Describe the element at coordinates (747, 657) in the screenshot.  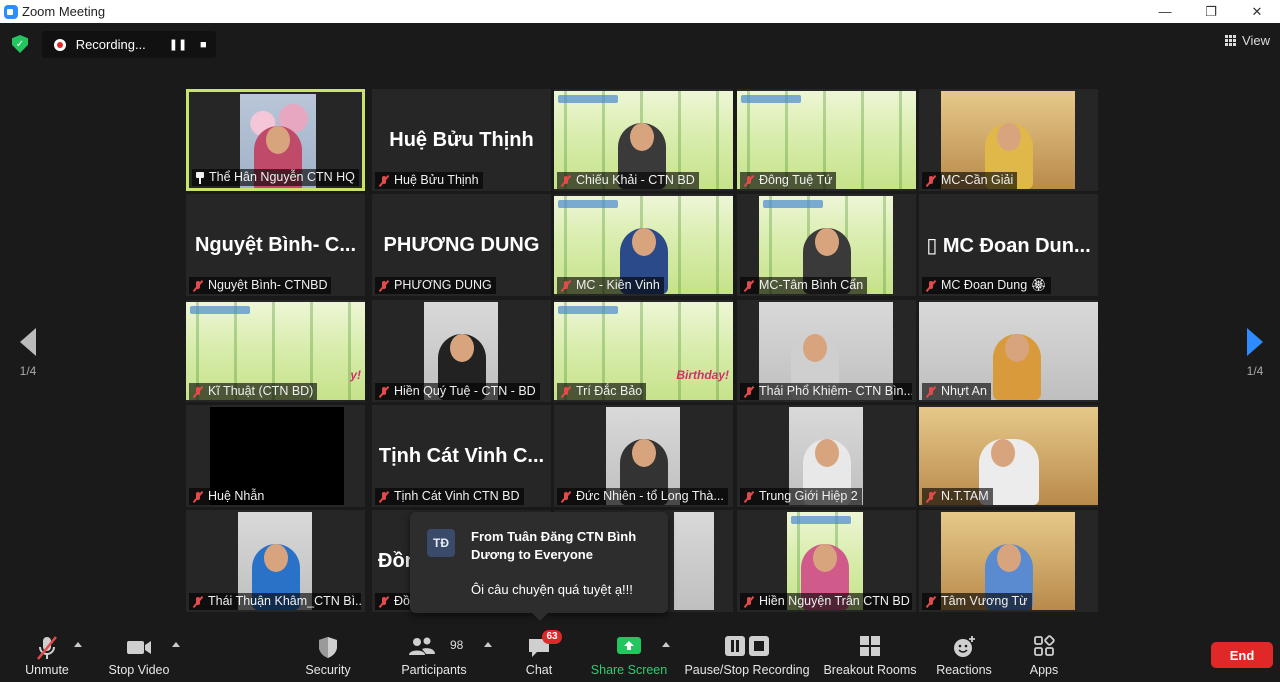
I see `pause-stop-recording-button: Pause/Stop Recording` at that location.